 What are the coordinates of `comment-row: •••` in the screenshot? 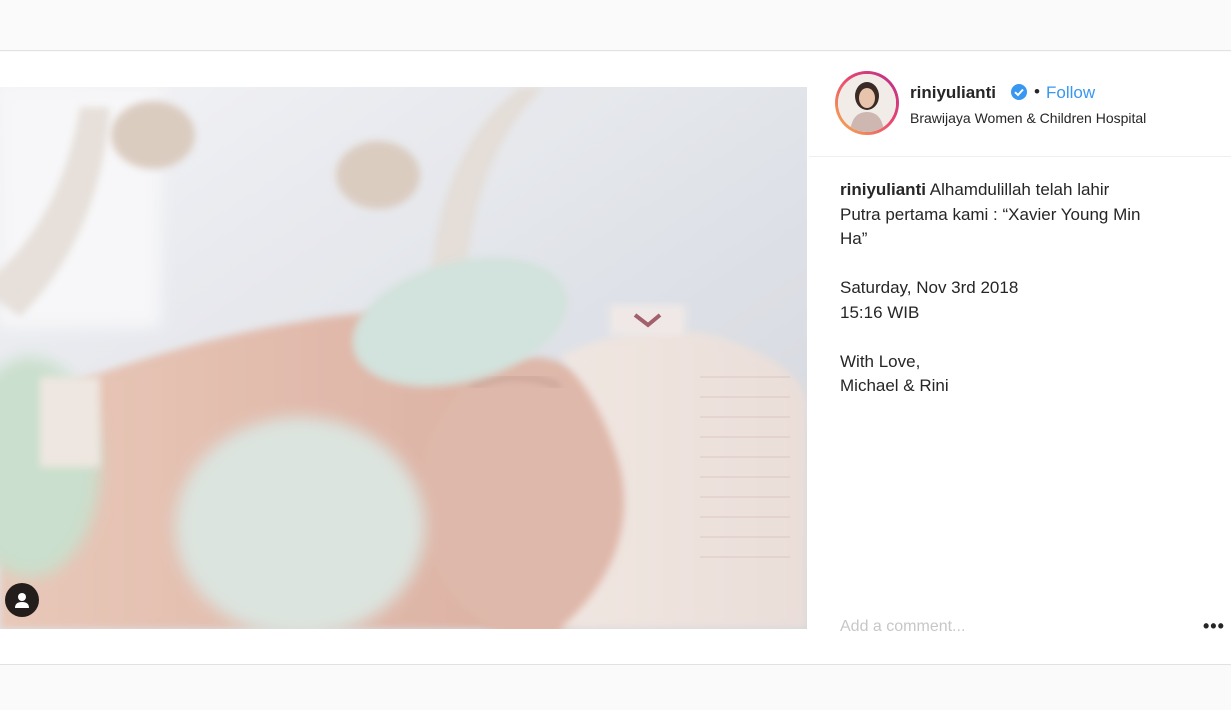 It's located at (1020, 628).